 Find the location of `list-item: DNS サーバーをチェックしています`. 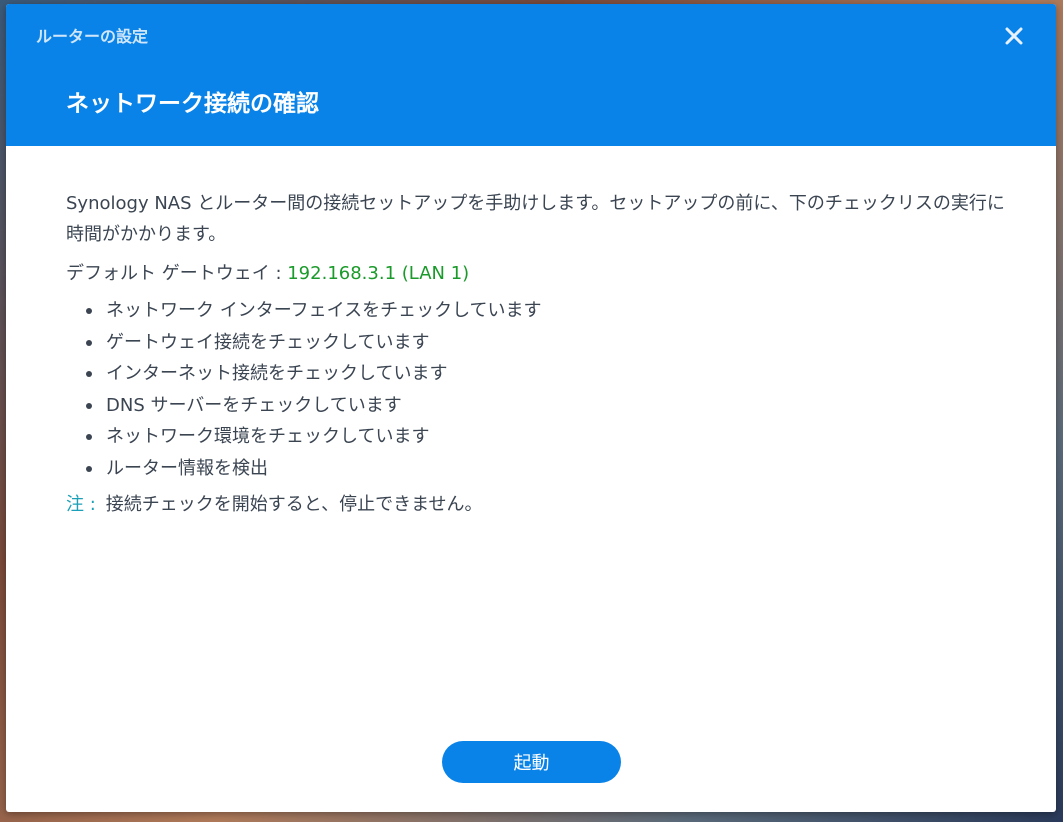

list-item: DNS サーバーをチェックしています is located at coordinates (546, 406).